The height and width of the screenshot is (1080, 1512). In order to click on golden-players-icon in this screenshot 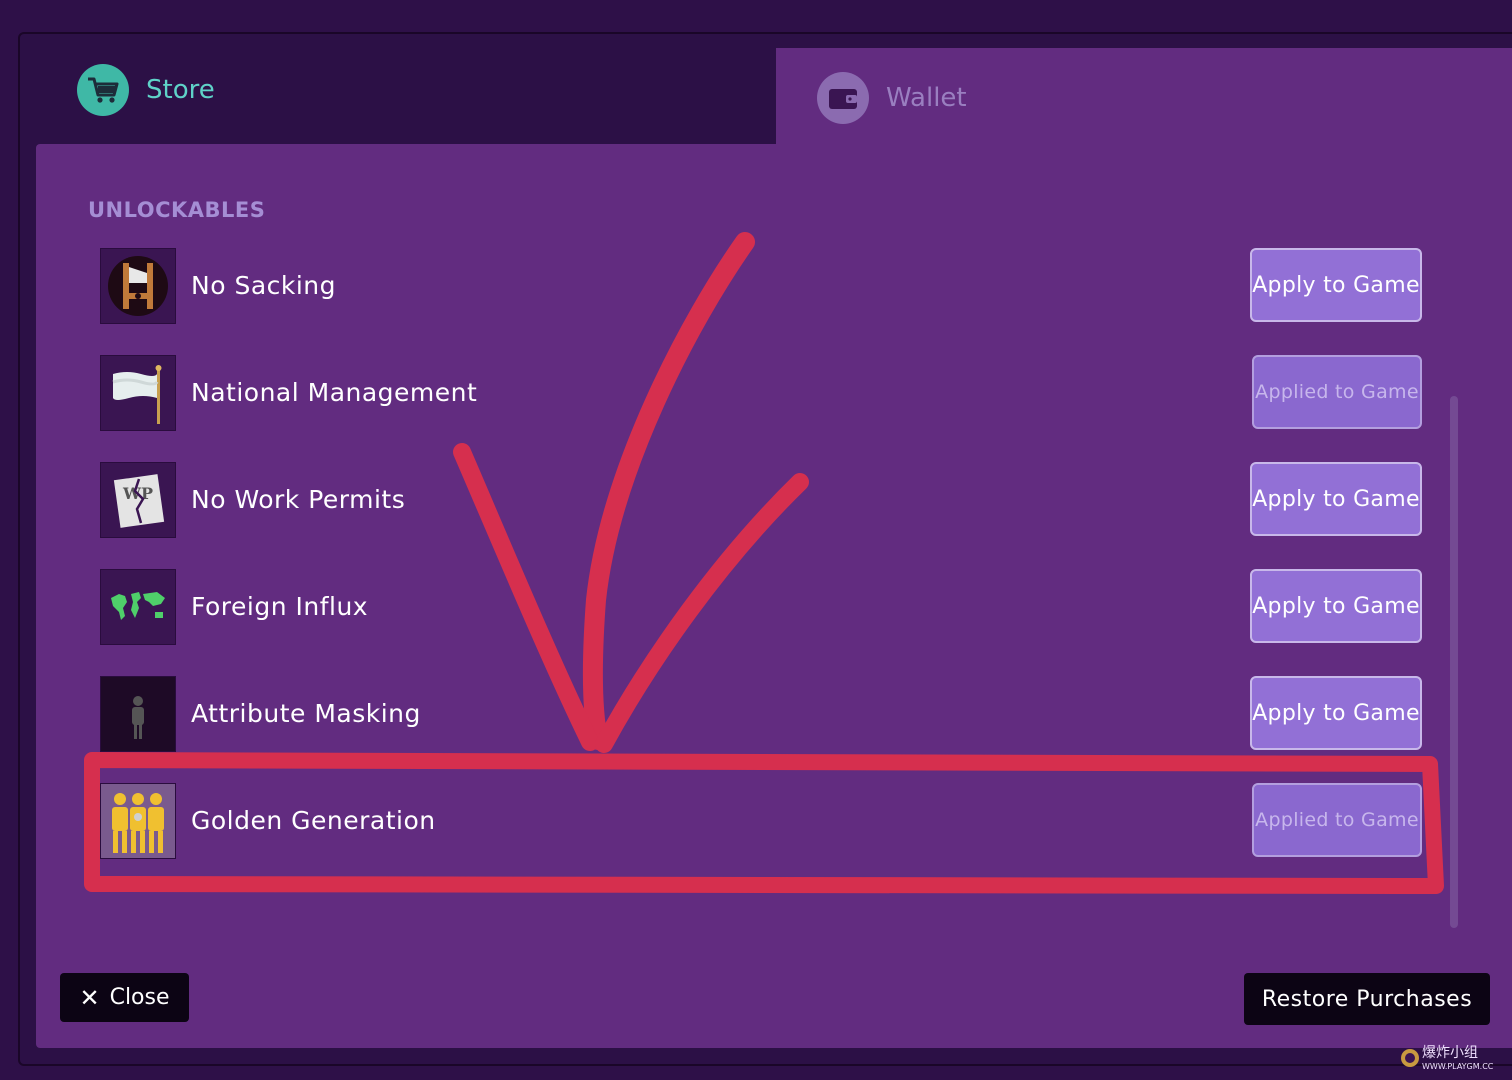, I will do `click(138, 821)`.